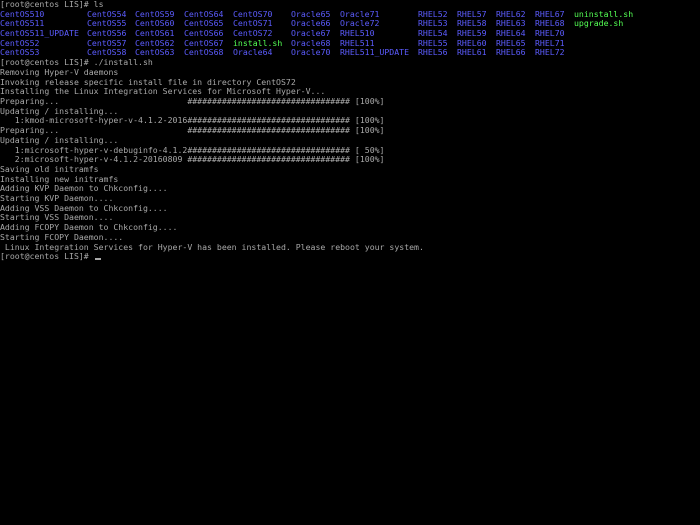 The image size is (700, 525). Describe the element at coordinates (599, 23) in the screenshot. I see `ls-entry-script: upgrade.sh` at that location.